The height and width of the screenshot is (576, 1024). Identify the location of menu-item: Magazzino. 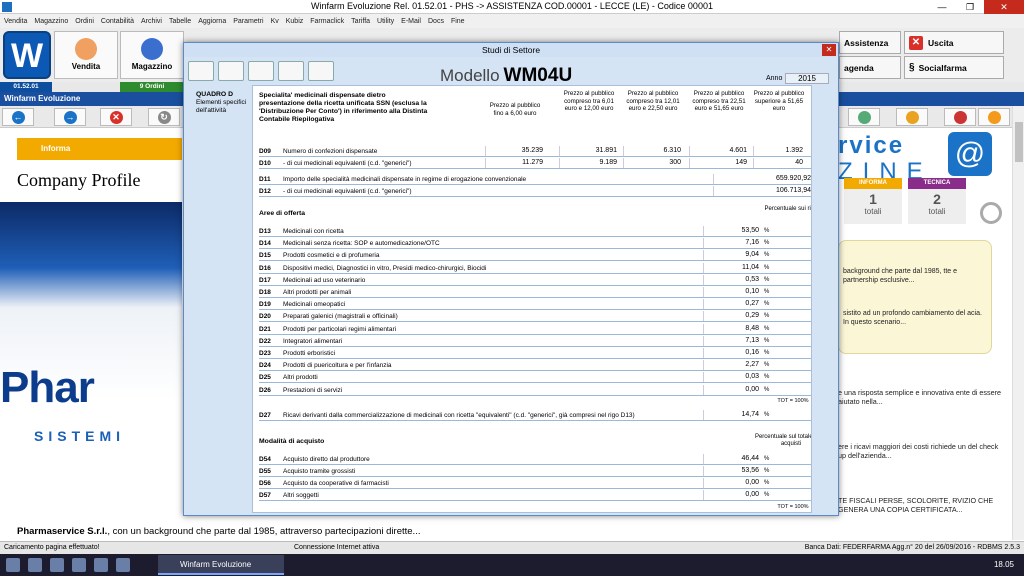
(51, 21).